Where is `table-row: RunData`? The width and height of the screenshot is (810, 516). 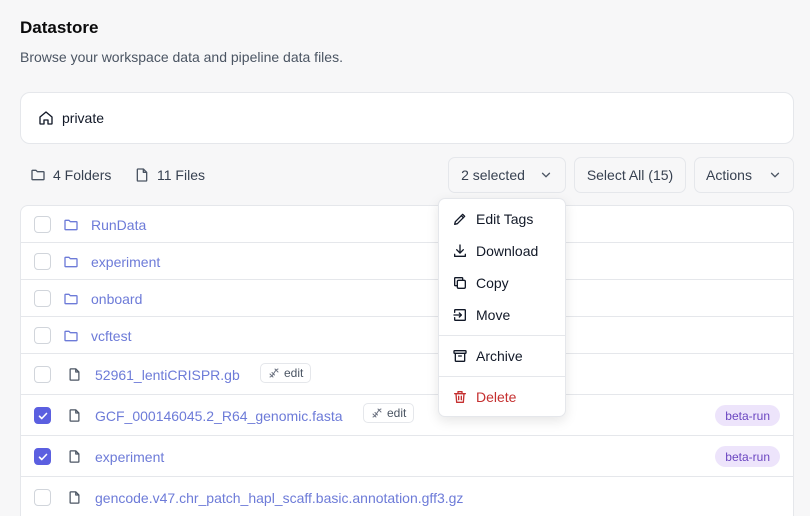 table-row: RunData is located at coordinates (407, 224).